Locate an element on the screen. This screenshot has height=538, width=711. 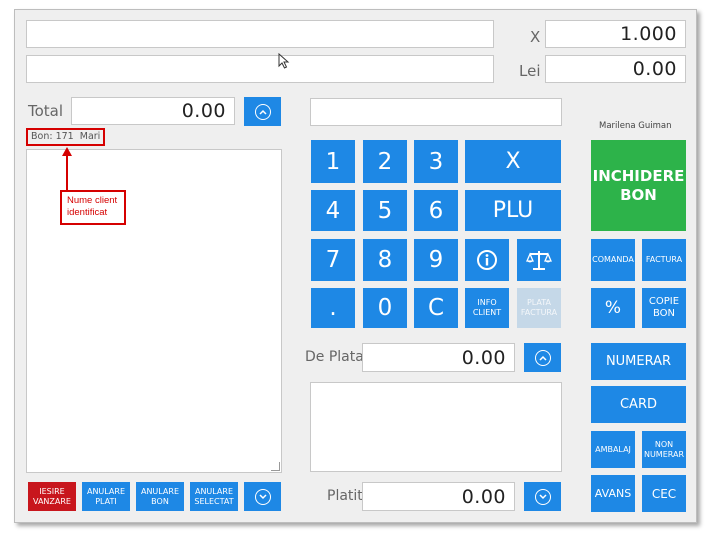
annotation-line2: identificat is located at coordinates (87, 212).